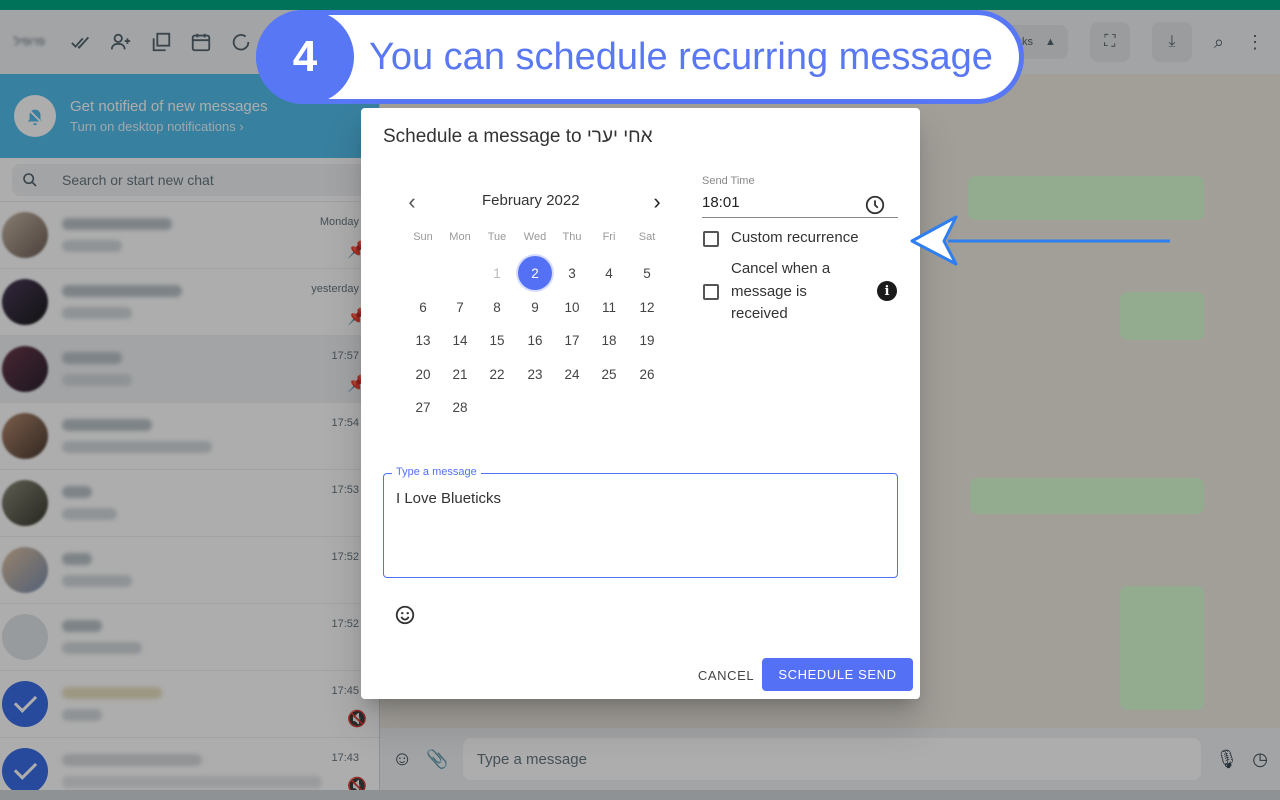 The height and width of the screenshot is (800, 1280). What do you see at coordinates (837, 674) in the screenshot?
I see `schedule-send-button: SCHEDULE SEND` at bounding box center [837, 674].